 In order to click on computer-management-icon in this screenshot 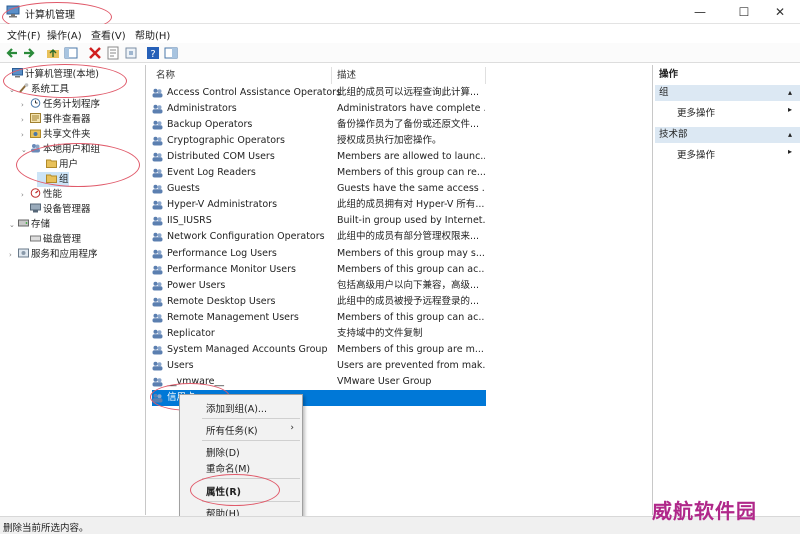, I will do `click(13, 11)`.